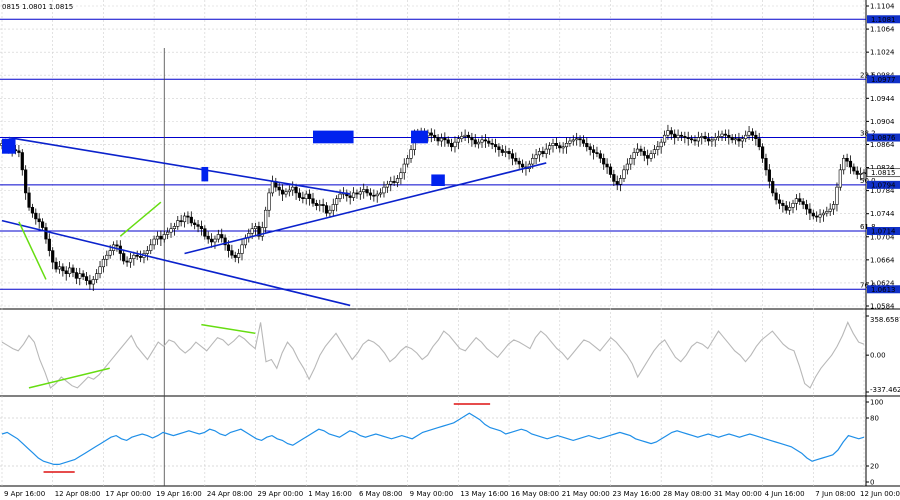 The width and height of the screenshot is (900, 500). Describe the element at coordinates (281, 494) in the screenshot. I see `x-tick-label: 29 Apr 00:00` at that location.